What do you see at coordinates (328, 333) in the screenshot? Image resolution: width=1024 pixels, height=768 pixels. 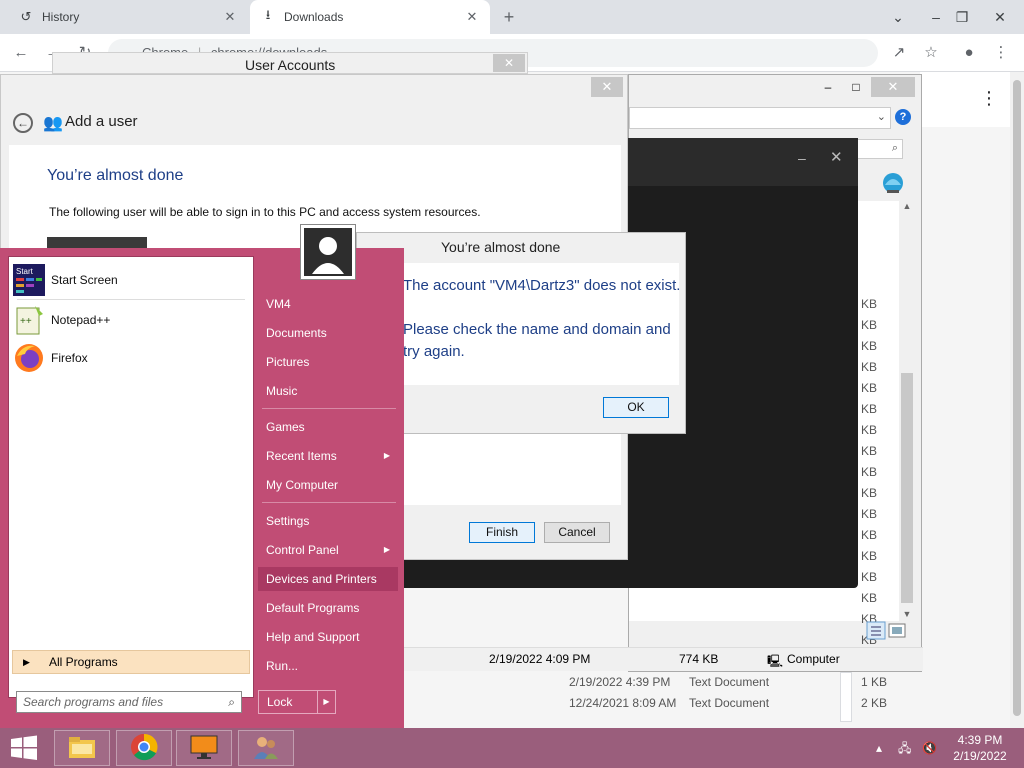 I see `start-item-documents: Documents` at bounding box center [328, 333].